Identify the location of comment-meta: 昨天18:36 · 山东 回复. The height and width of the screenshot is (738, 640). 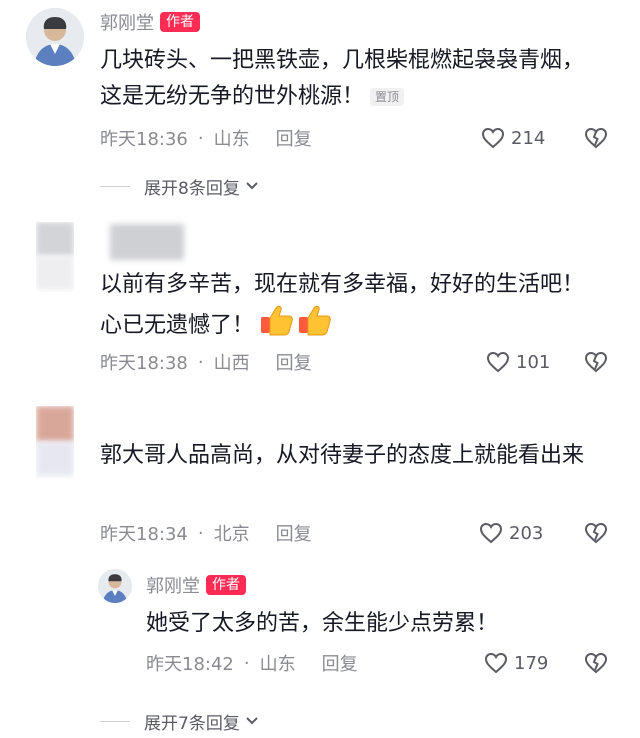
(206, 138).